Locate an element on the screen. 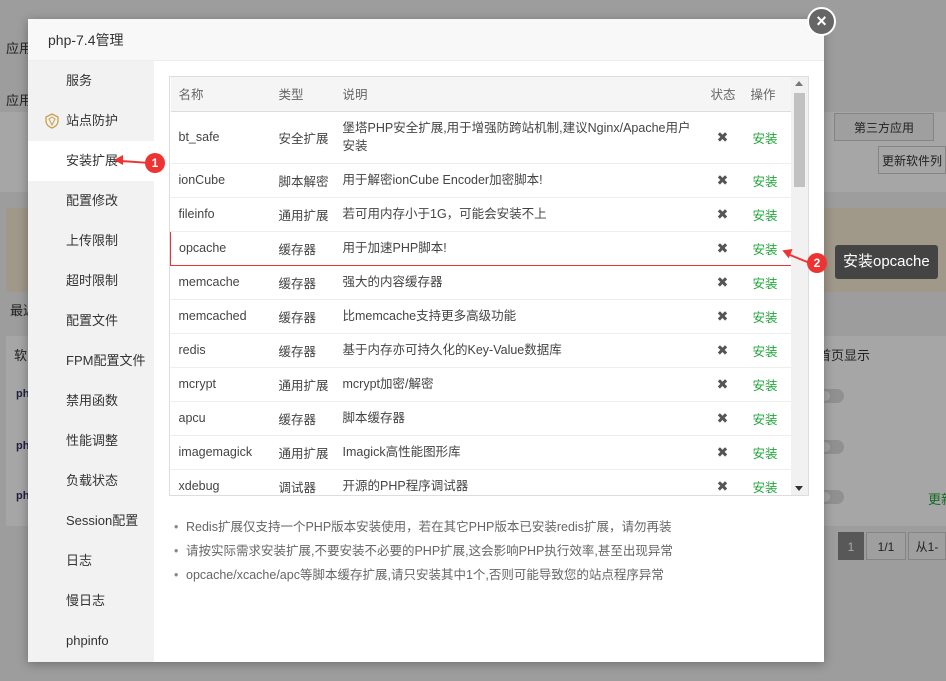 The width and height of the screenshot is (946, 681). sidebar-item-config-edit: 配置修改 is located at coordinates (91, 201).